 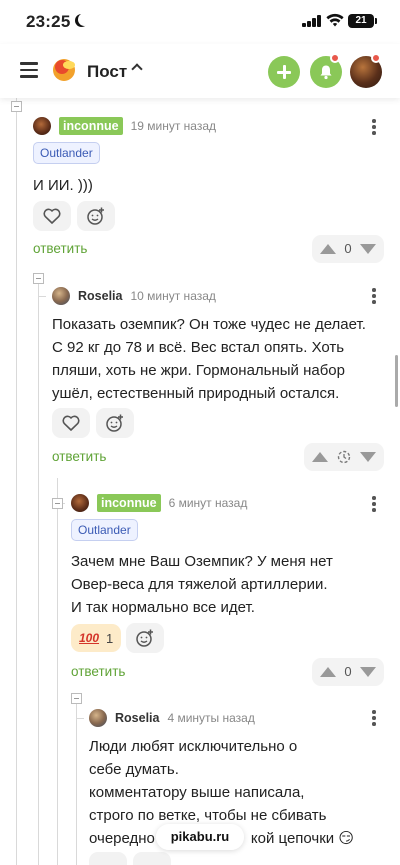 I want to click on comment-text: И ИИ. ))), so click(x=63, y=185).